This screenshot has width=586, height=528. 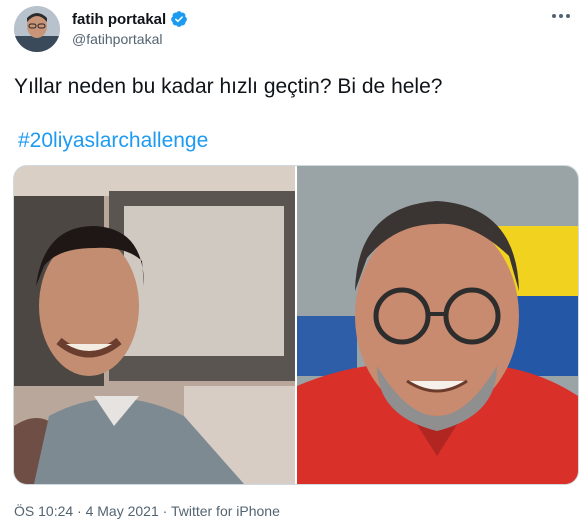 I want to click on author-name-row: fatih portakal, so click(x=130, y=19).